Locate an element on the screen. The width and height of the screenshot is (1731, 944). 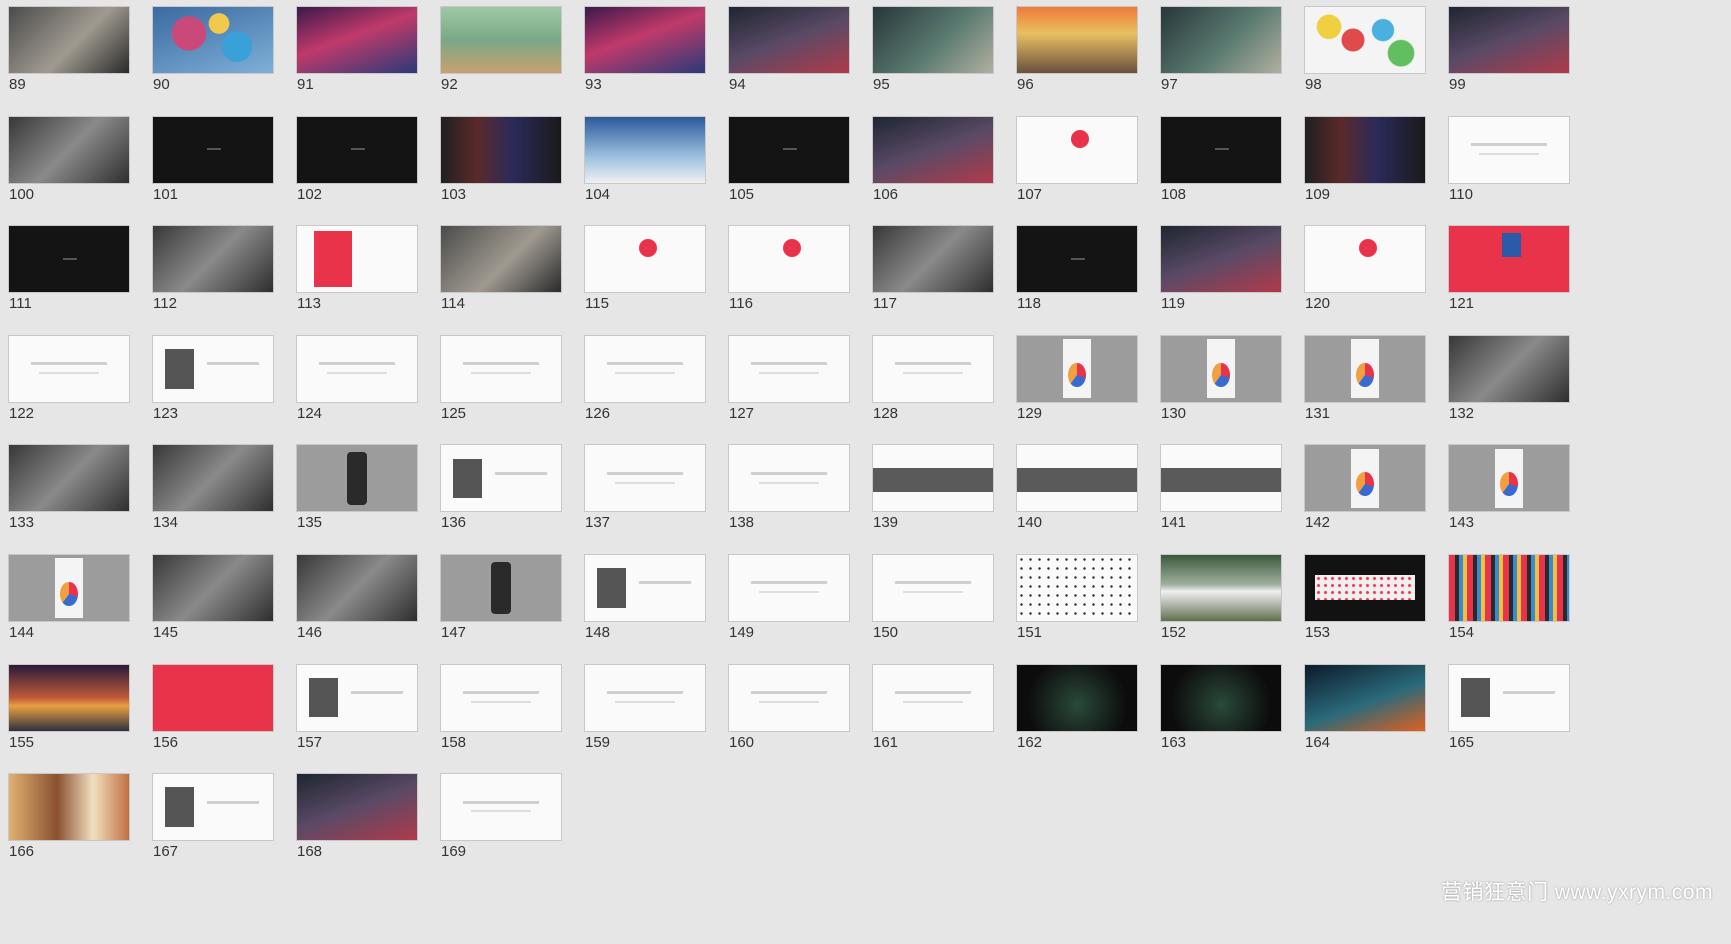
slide-thumbnail: 132 is located at coordinates (1509, 377).